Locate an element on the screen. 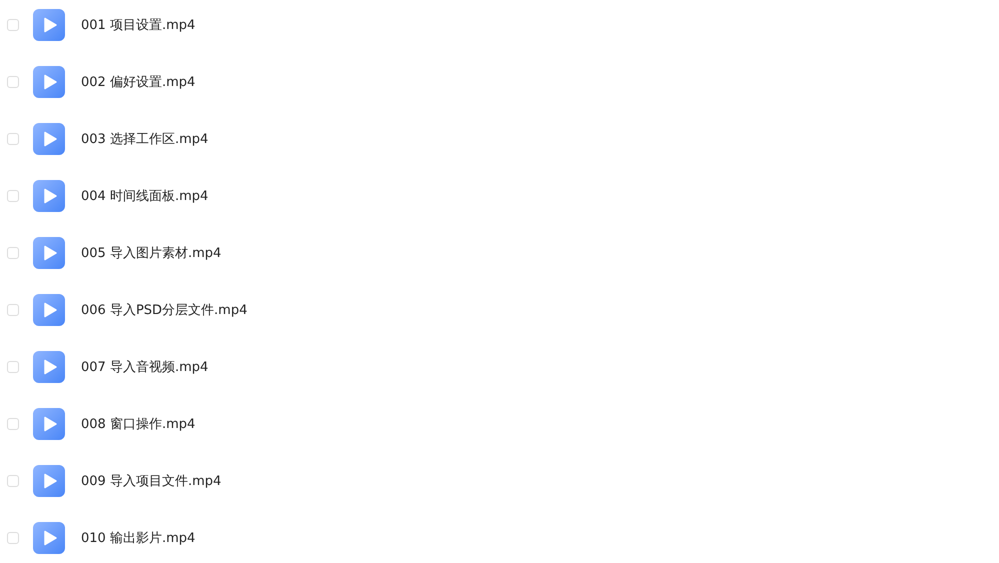 The height and width of the screenshot is (563, 999). file-name: 006 导入PSD分层文件.mp4 is located at coordinates (164, 309).